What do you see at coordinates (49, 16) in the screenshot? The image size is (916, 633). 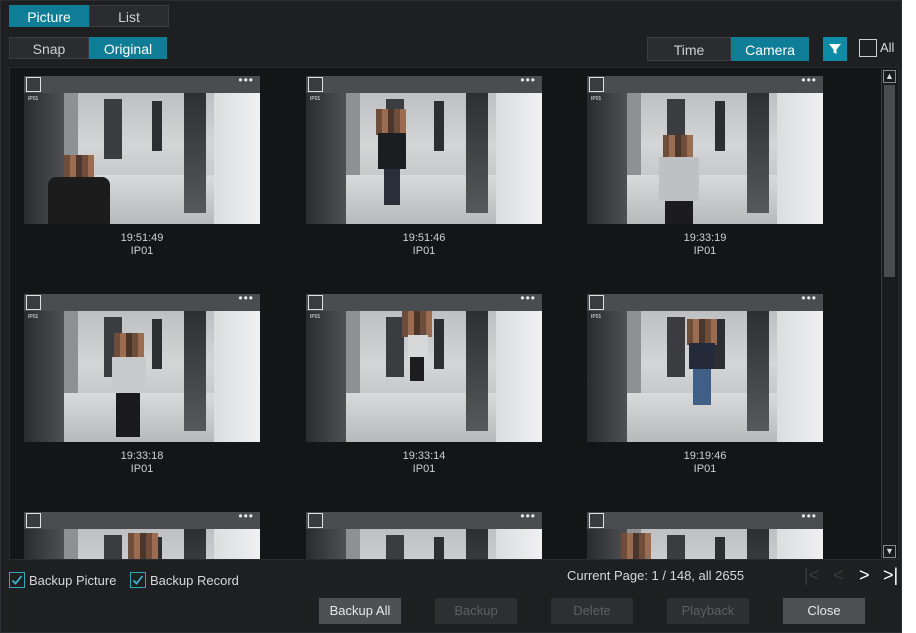 I see `tab-picture: Picture` at bounding box center [49, 16].